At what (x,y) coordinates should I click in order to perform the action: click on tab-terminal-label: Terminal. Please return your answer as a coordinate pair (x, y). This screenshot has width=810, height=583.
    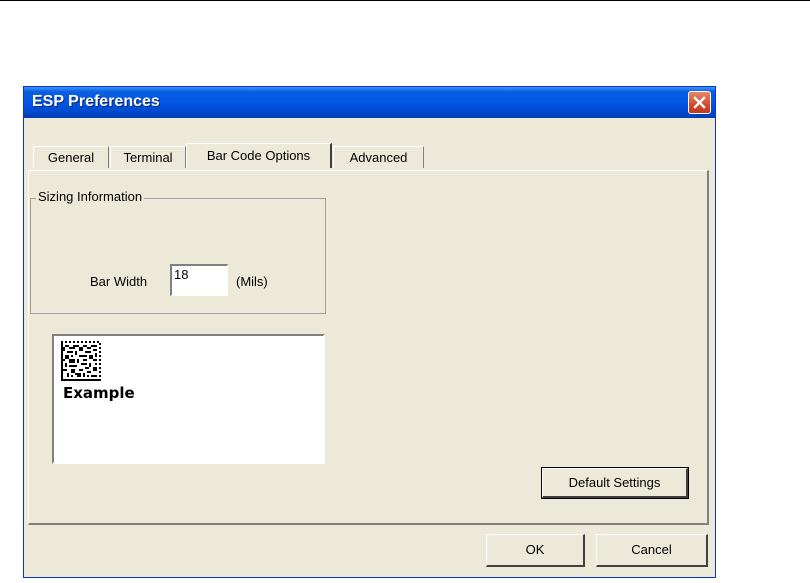
    Looking at the image, I should click on (148, 157).